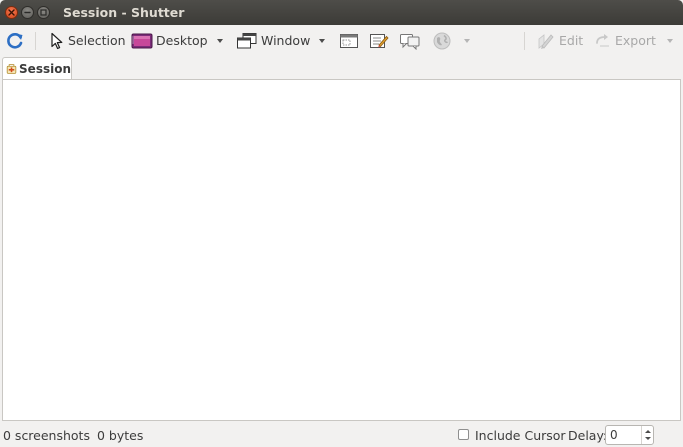 Image resolution: width=683 pixels, height=447 pixels. I want to click on toolbar: Selection Desktop Window Edit Export, so click(341, 40).